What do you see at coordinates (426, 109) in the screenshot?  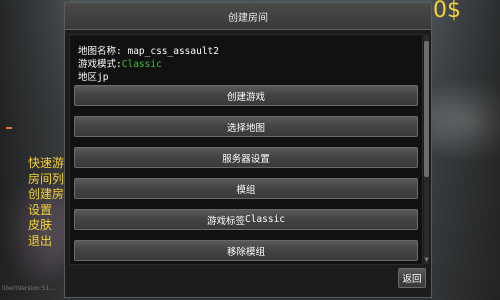 I see `scrollbar-thumb` at bounding box center [426, 109].